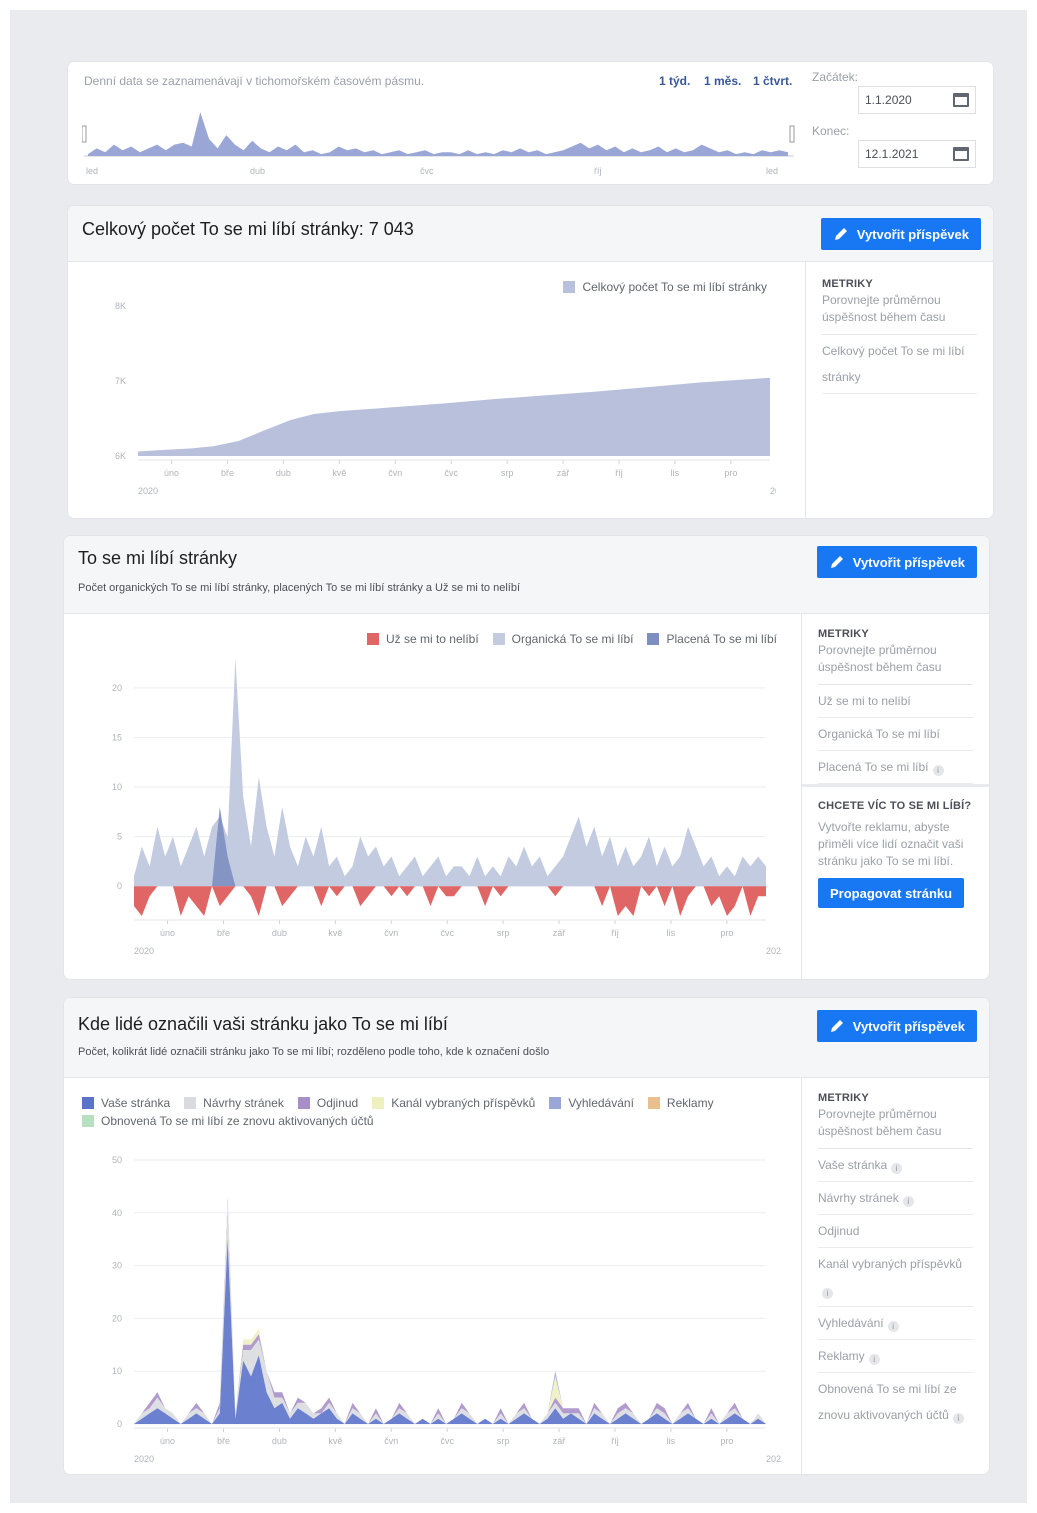 This screenshot has height=1513, width=1037. Describe the element at coordinates (119, 1424) in the screenshot. I see `y-tick-label: 0` at that location.